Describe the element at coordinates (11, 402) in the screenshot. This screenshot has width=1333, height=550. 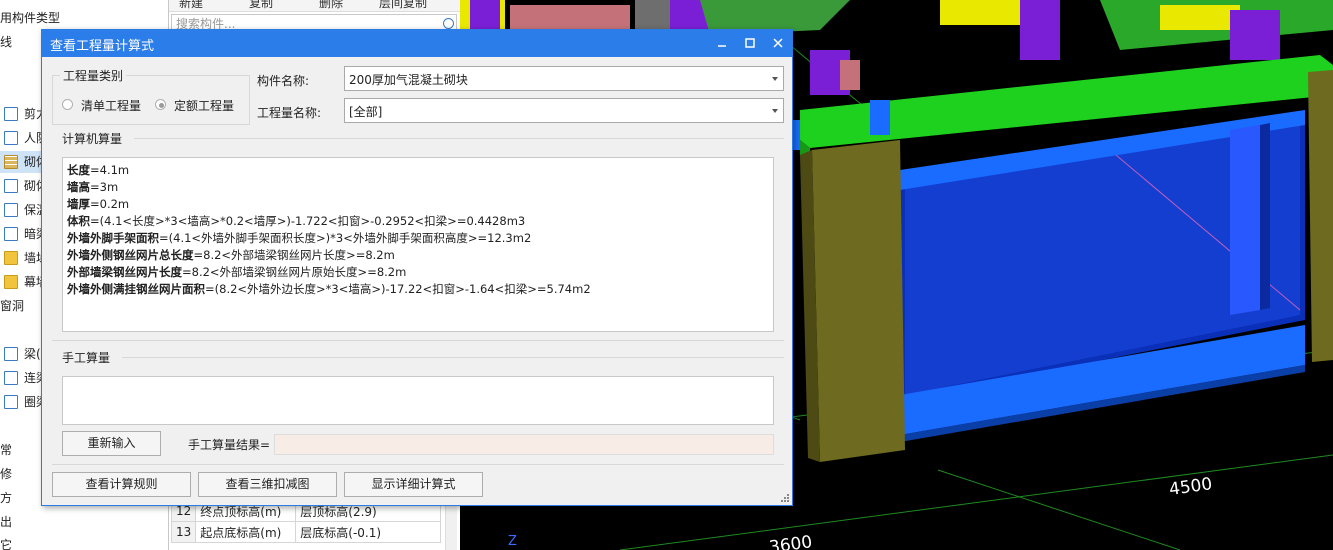
I see `ring-beam-icon` at that location.